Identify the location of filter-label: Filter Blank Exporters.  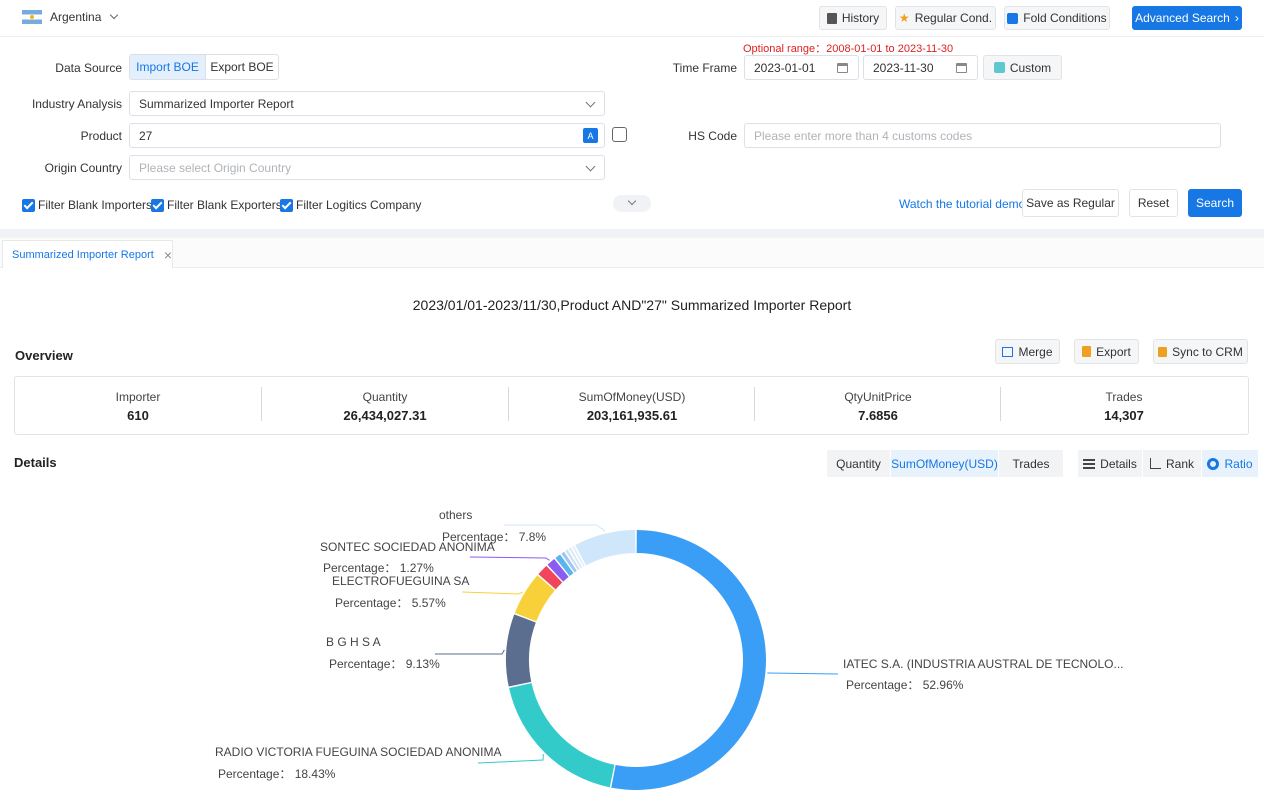
(224, 205).